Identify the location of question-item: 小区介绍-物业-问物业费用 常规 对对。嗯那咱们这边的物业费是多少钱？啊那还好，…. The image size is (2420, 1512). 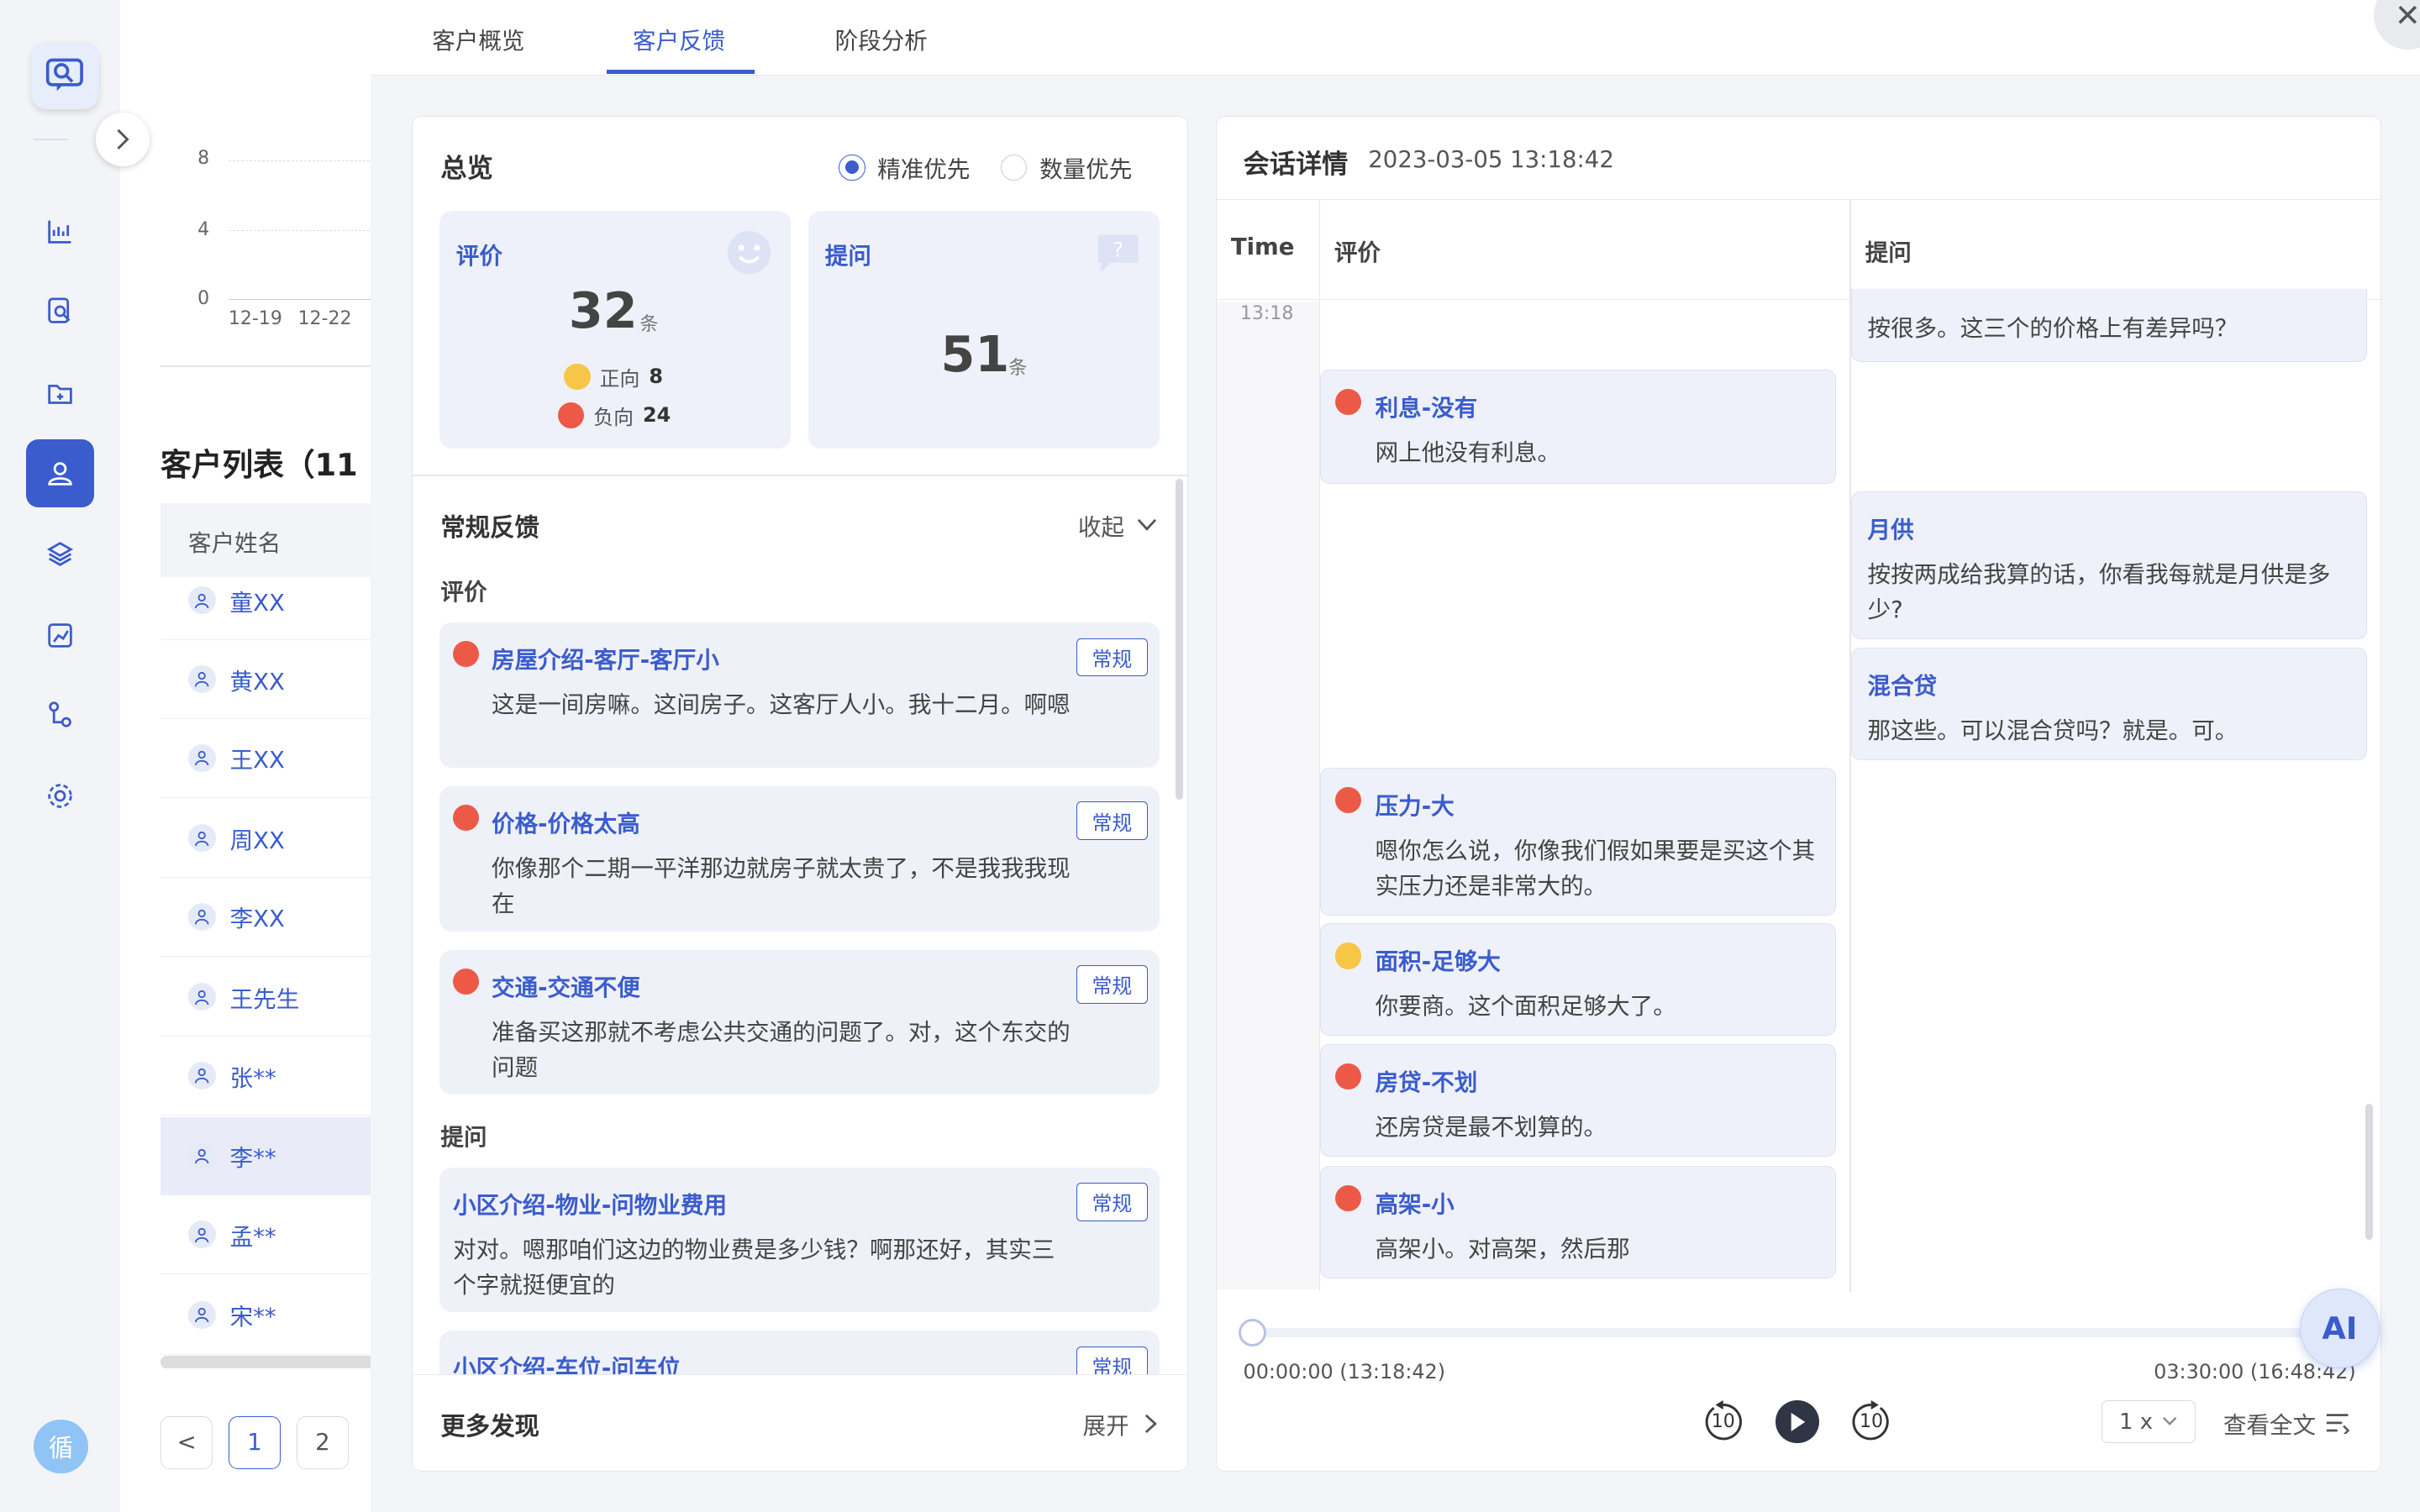
(799, 1240).